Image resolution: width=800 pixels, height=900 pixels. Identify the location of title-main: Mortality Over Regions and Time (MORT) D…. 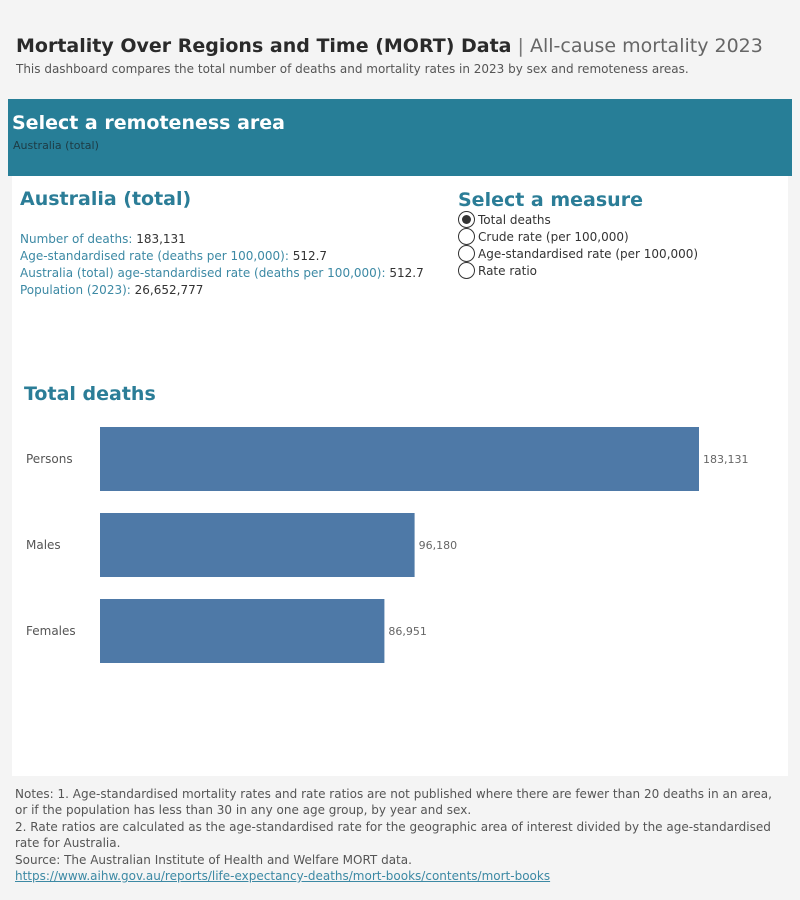
(264, 46).